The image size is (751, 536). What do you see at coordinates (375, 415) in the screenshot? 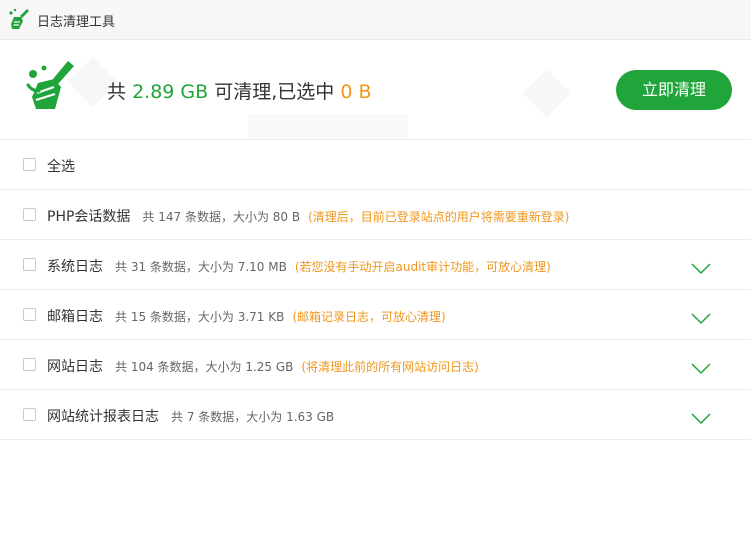
I see `log-item-row: 网站统计报表日志共 7 条数据，大小为 1.63 GB` at bounding box center [375, 415].